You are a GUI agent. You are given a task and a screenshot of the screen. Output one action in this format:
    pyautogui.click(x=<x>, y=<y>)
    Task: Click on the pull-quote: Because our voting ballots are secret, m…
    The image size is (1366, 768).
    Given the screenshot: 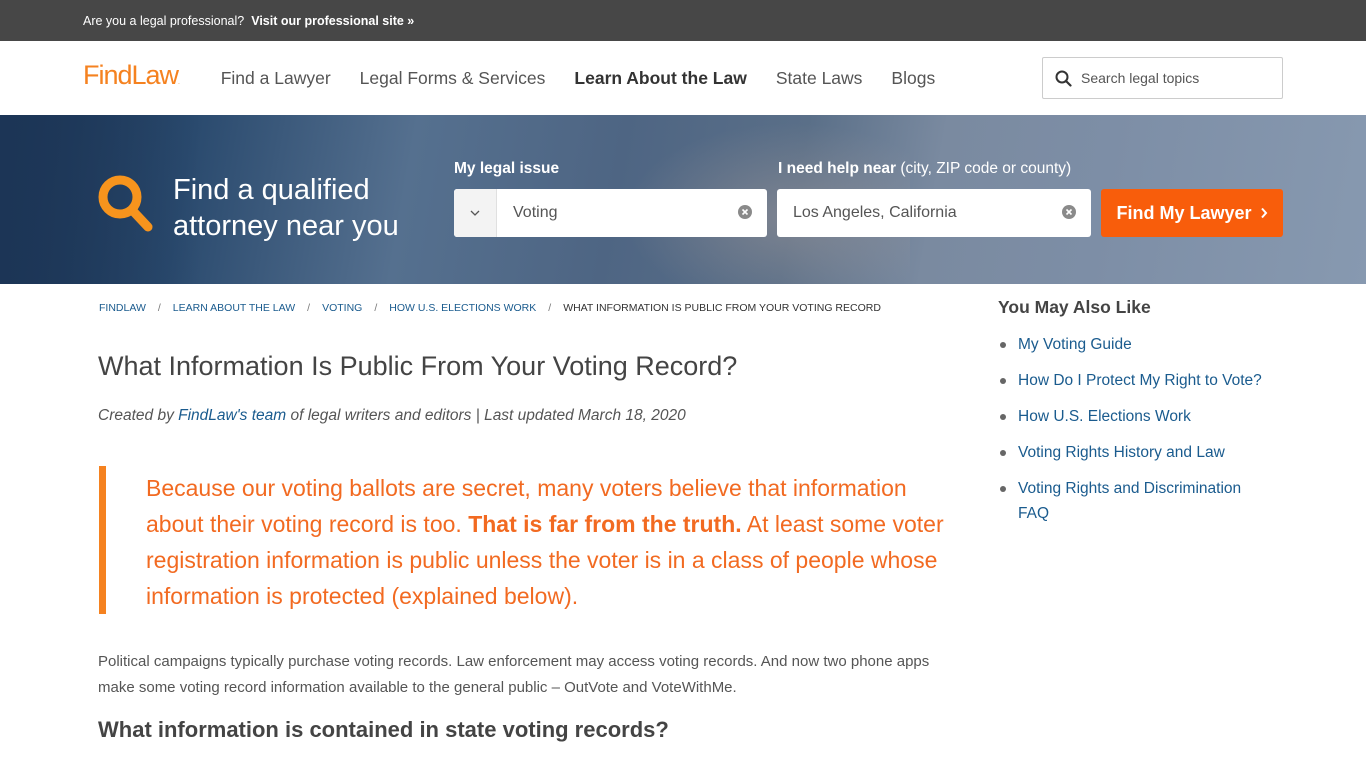 What is the action you would take?
    pyautogui.click(x=524, y=540)
    